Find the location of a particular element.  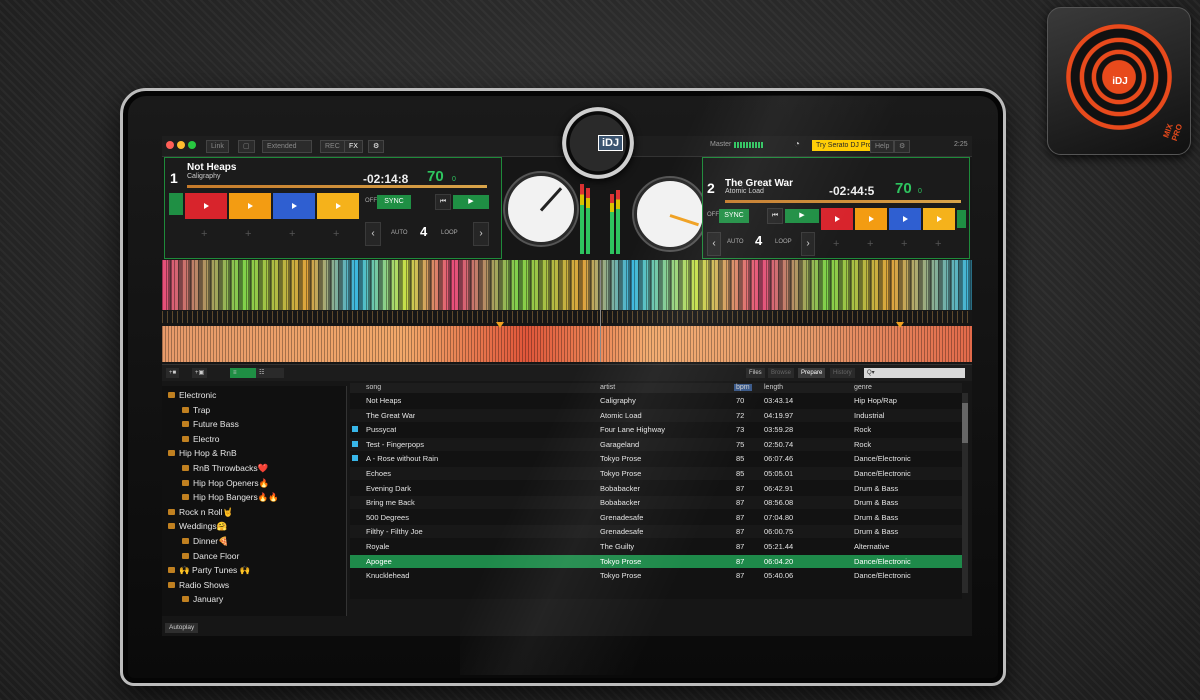

column-bpm: bpm is located at coordinates (743, 387).